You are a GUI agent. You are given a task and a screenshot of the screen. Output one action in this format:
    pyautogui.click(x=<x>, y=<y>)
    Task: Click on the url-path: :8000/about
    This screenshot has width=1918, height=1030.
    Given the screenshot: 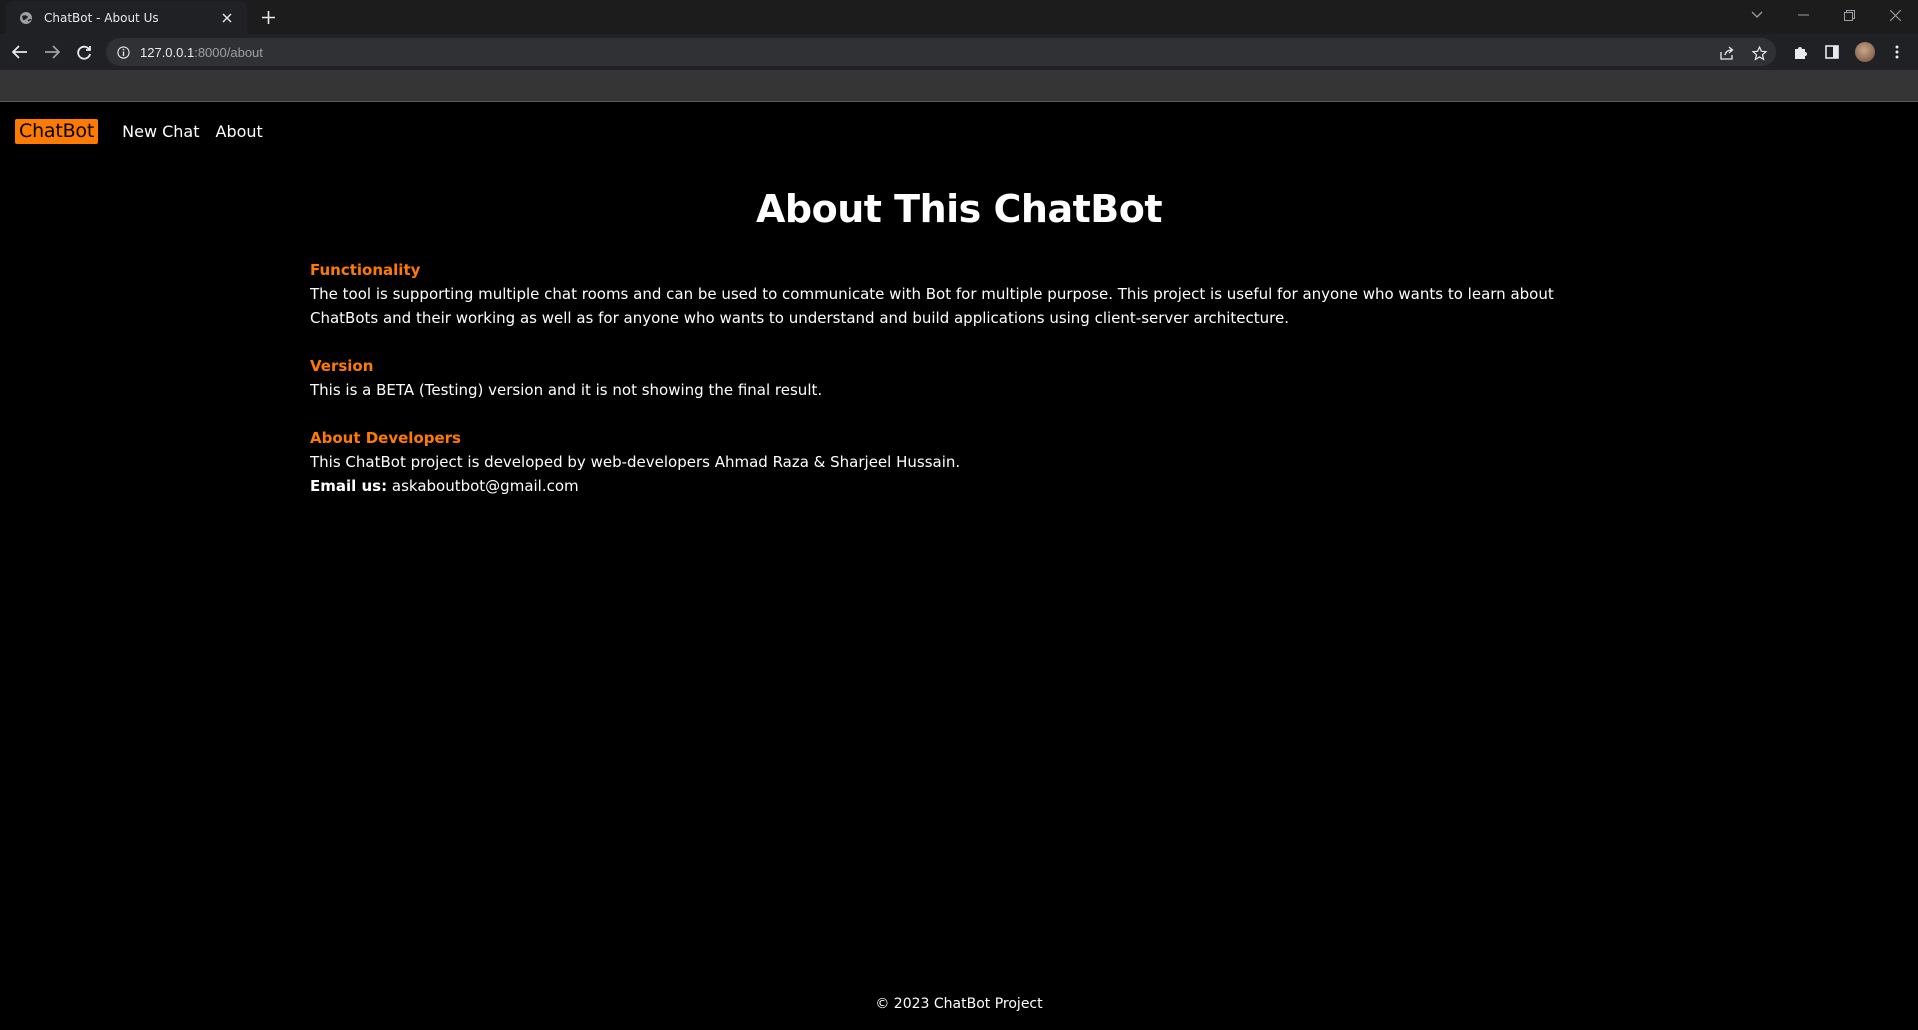 What is the action you would take?
    pyautogui.click(x=228, y=52)
    